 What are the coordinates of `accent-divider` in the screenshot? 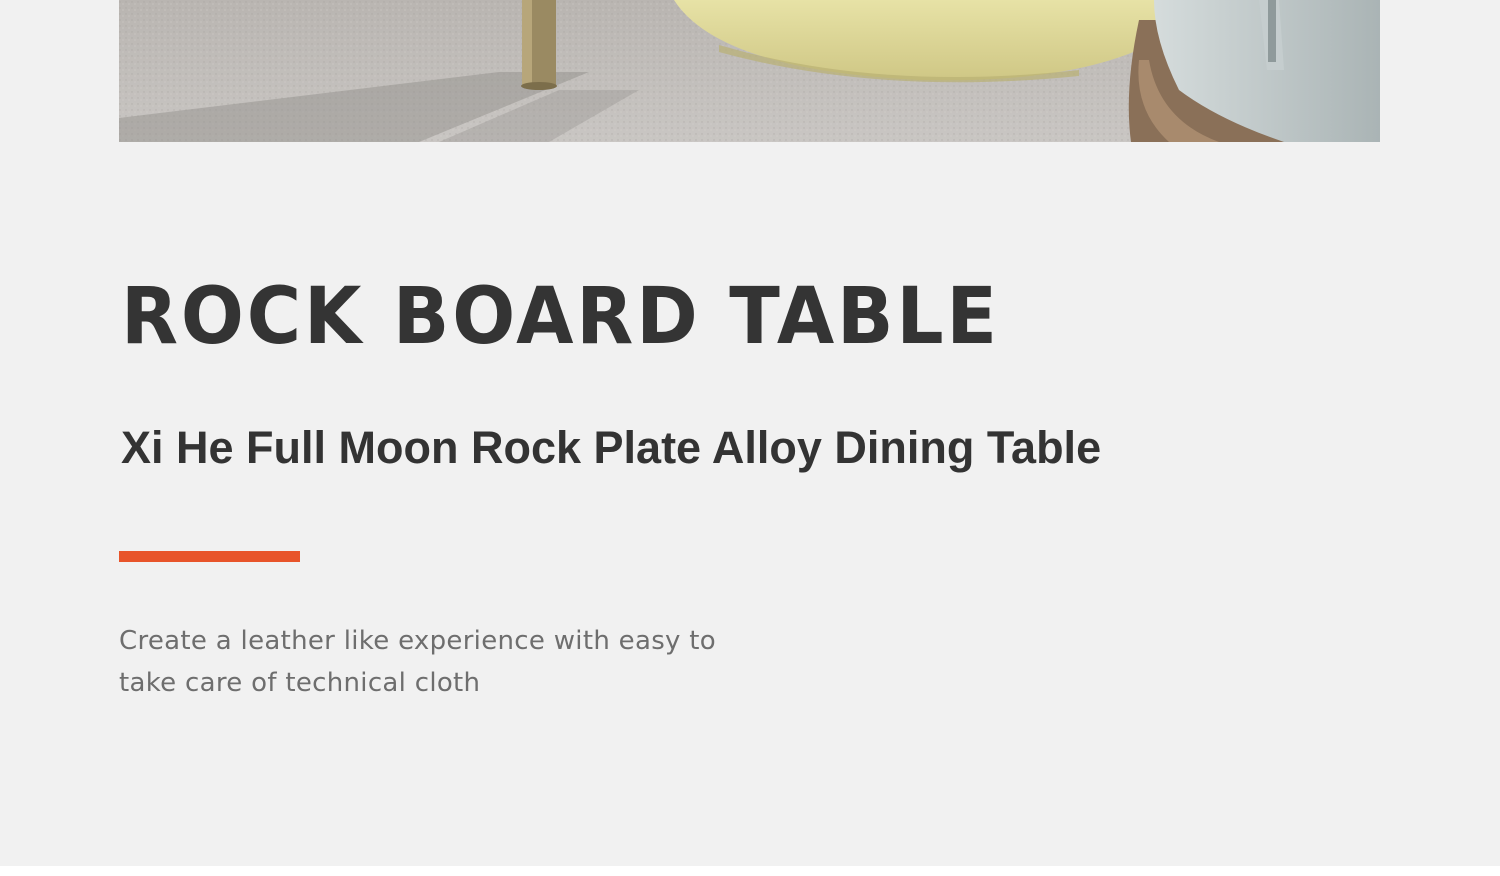 It's located at (209, 556).